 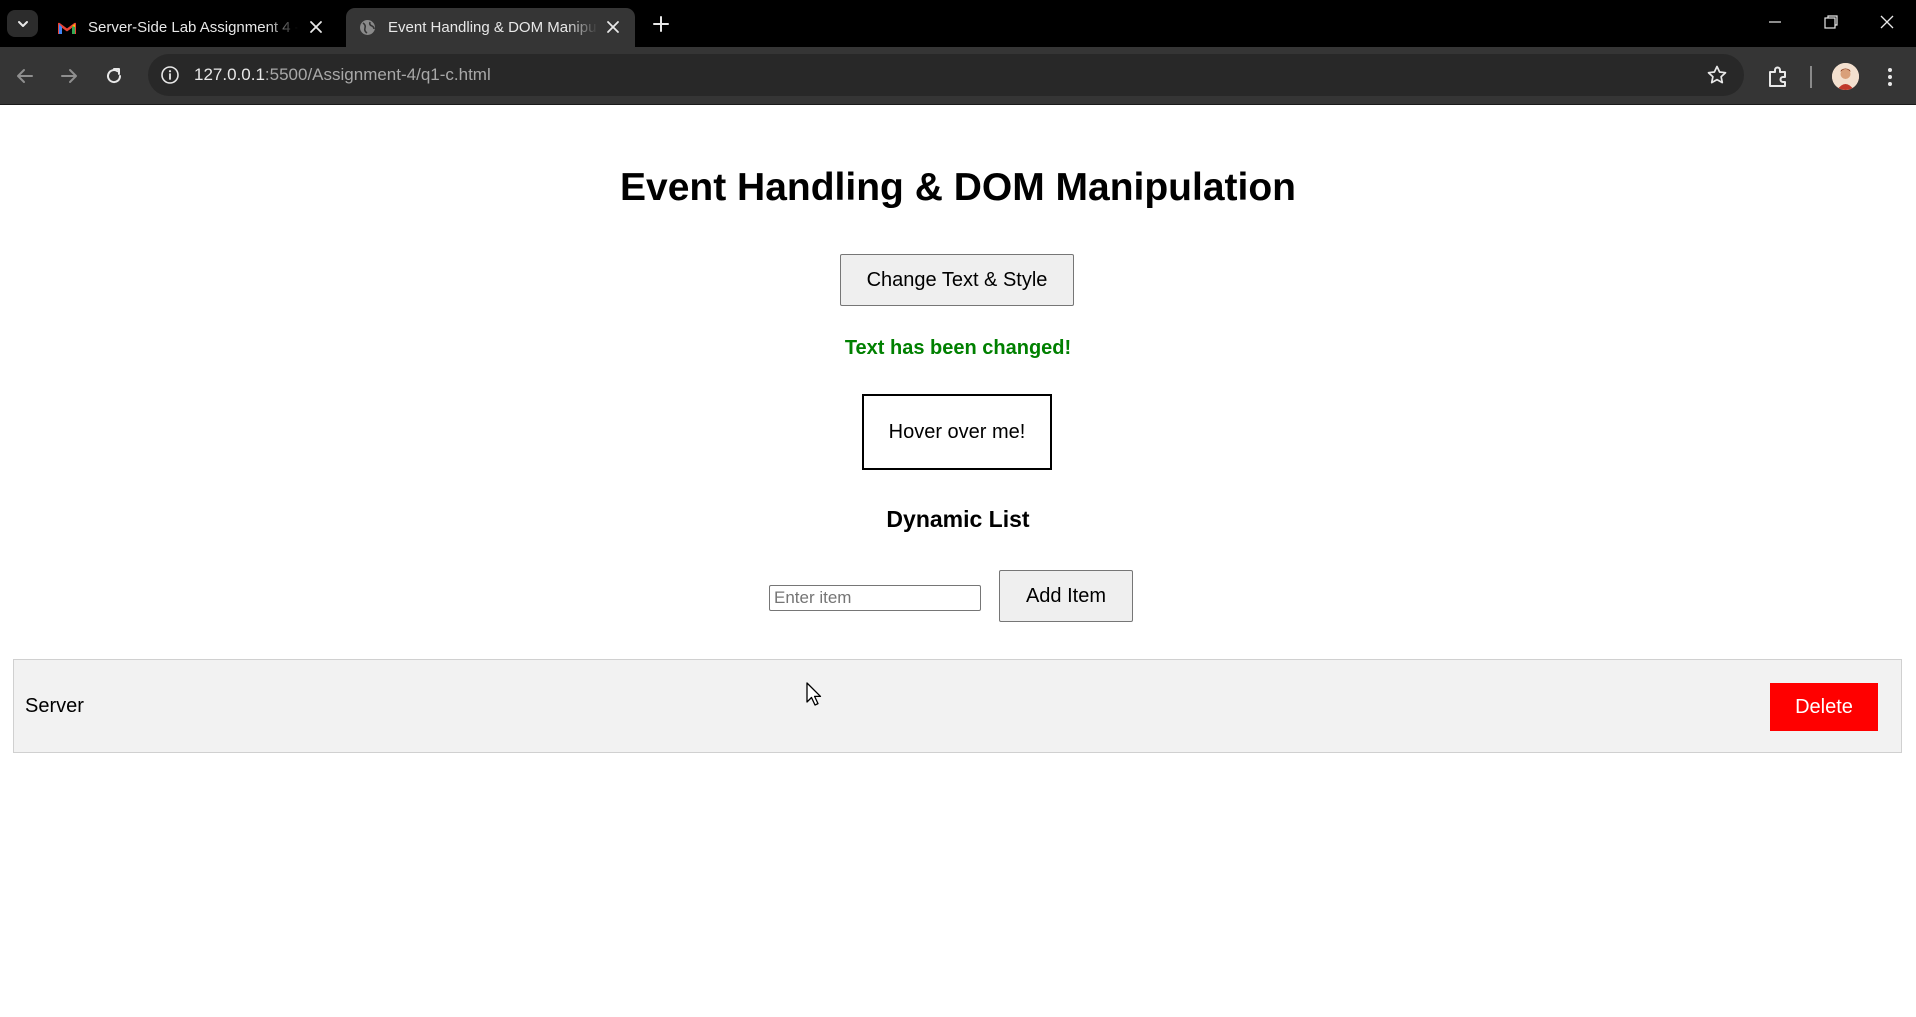 I want to click on tab-event-handling: Event Handling & DOM Manipu, so click(x=490, y=27).